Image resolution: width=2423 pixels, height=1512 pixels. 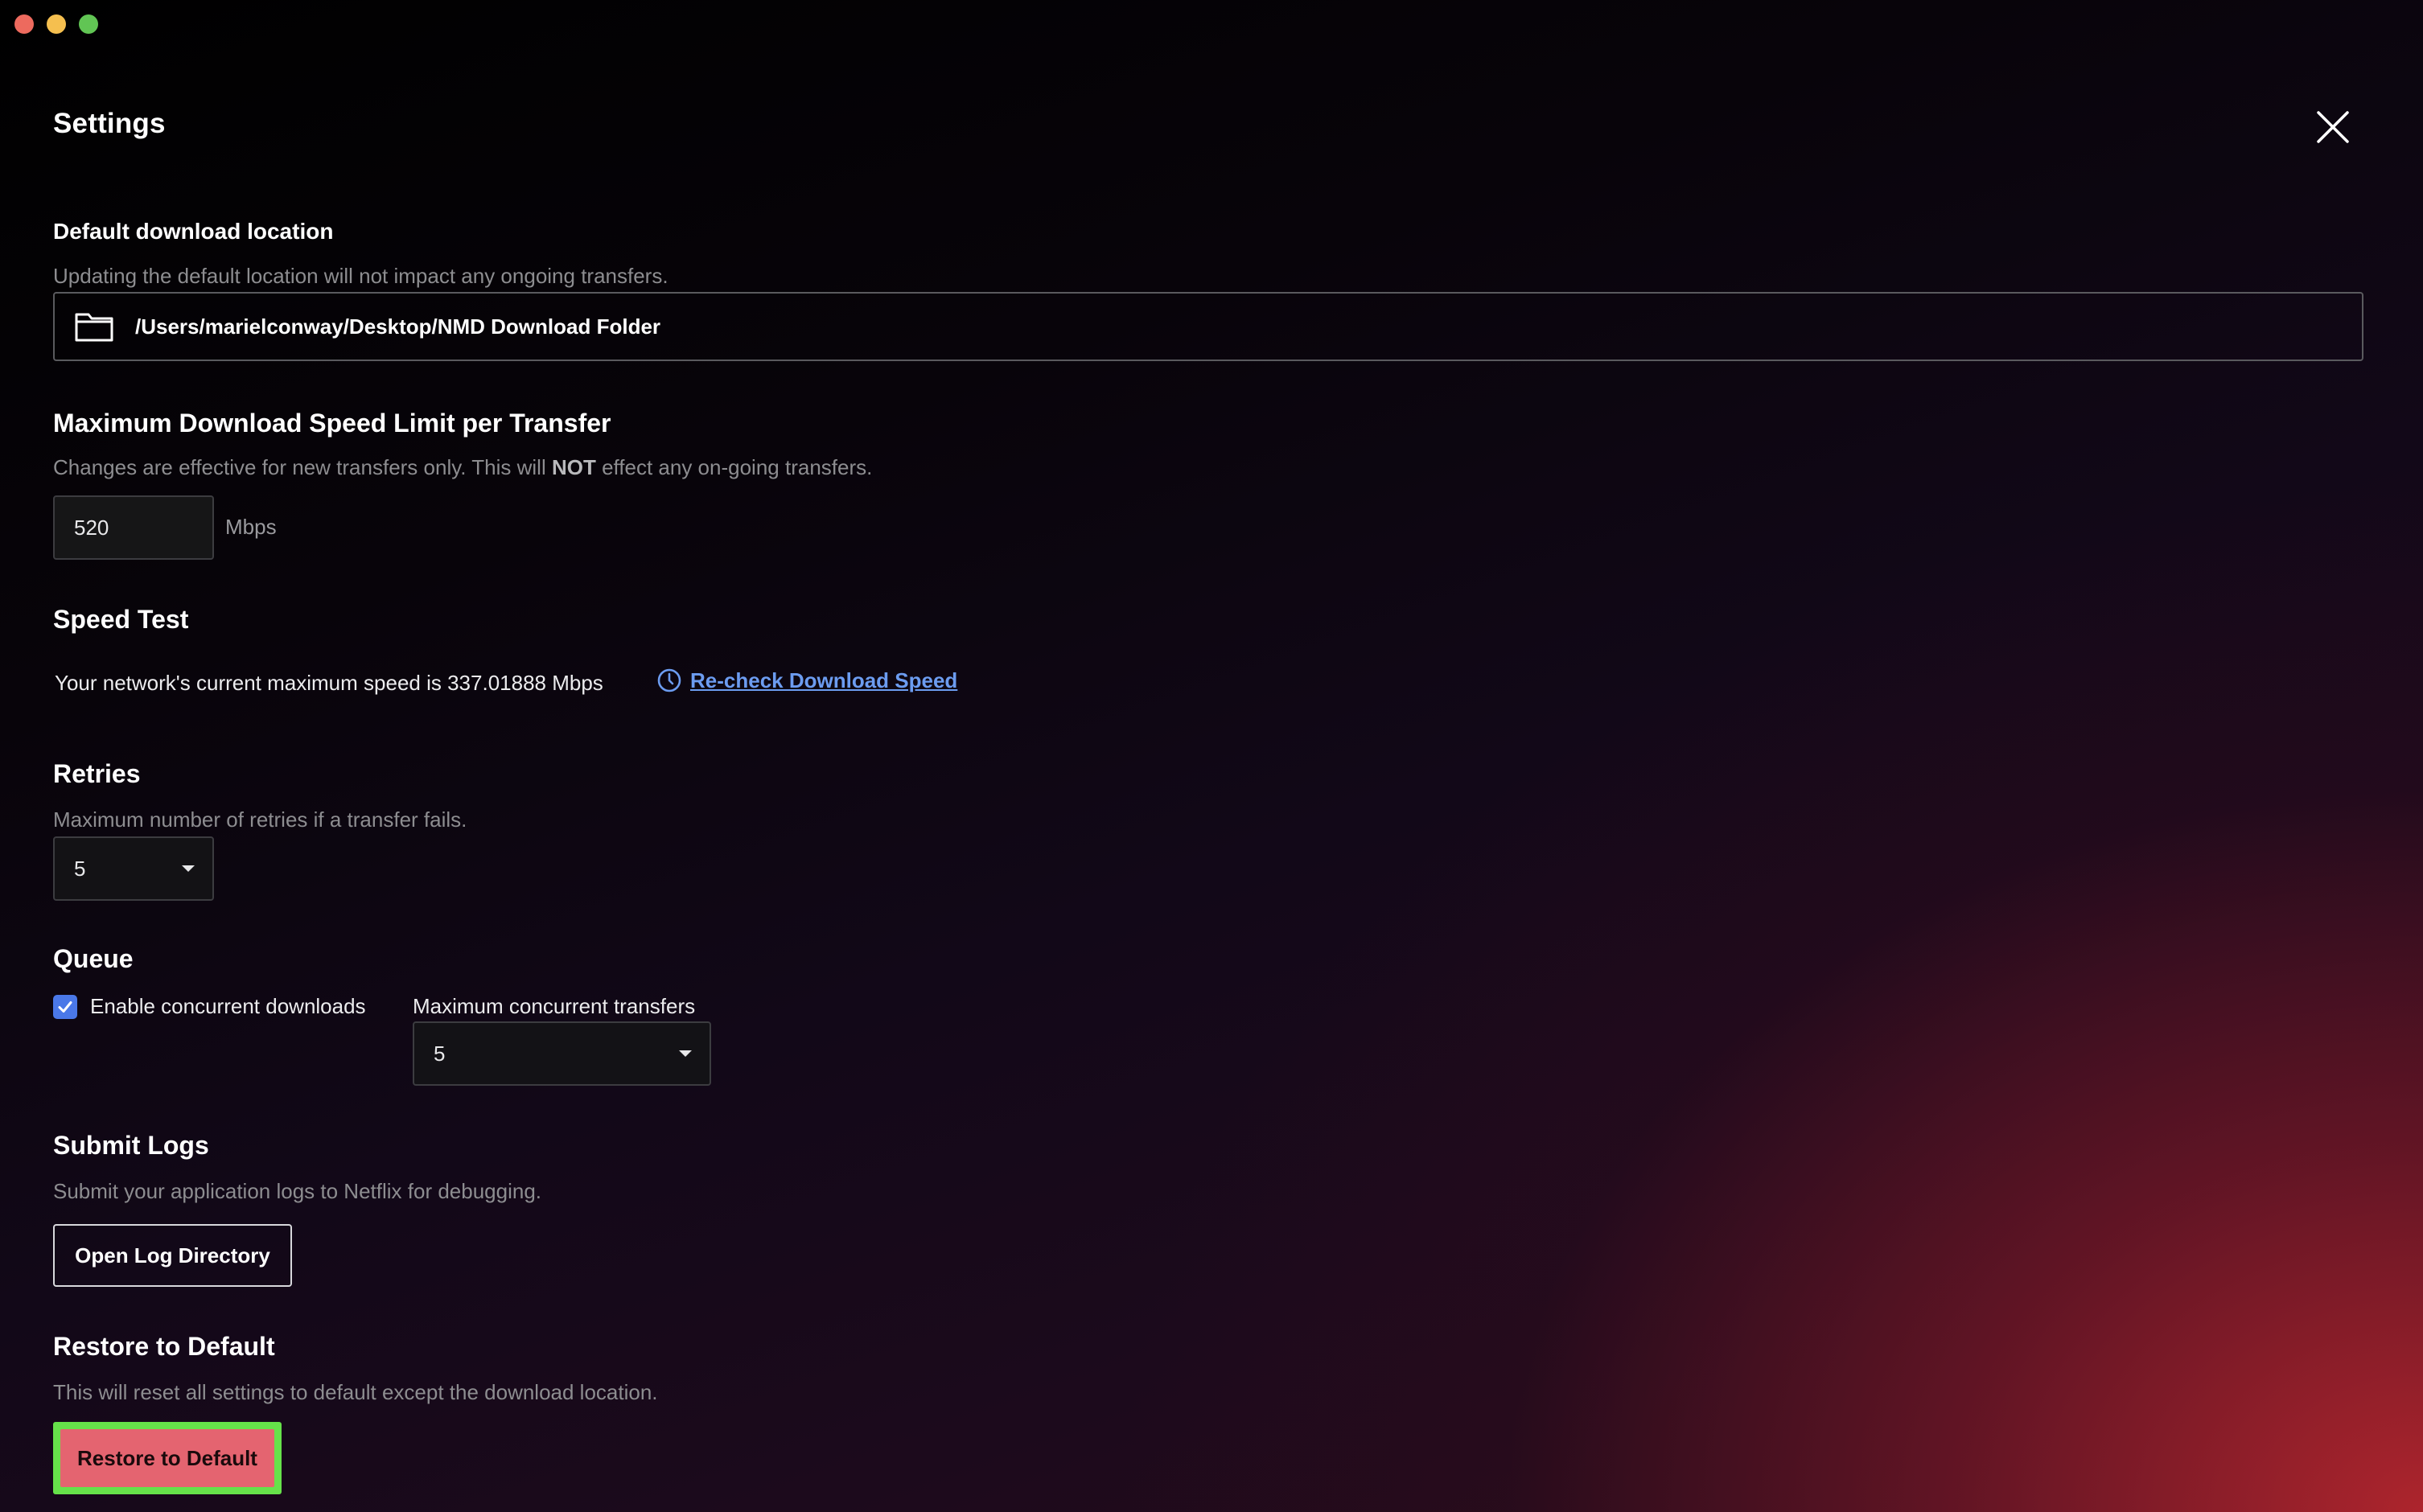 I want to click on speed-limit-unit: Mbps, so click(x=251, y=527).